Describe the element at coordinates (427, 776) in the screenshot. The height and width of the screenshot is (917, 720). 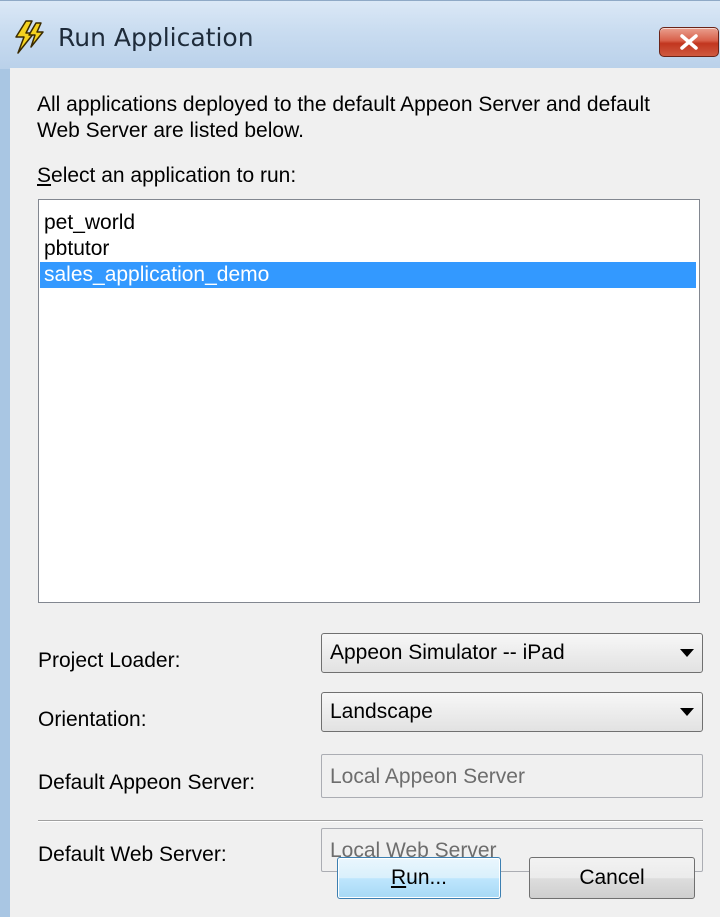
I see `default-appeon-server-value: Local Appeon Server` at that location.